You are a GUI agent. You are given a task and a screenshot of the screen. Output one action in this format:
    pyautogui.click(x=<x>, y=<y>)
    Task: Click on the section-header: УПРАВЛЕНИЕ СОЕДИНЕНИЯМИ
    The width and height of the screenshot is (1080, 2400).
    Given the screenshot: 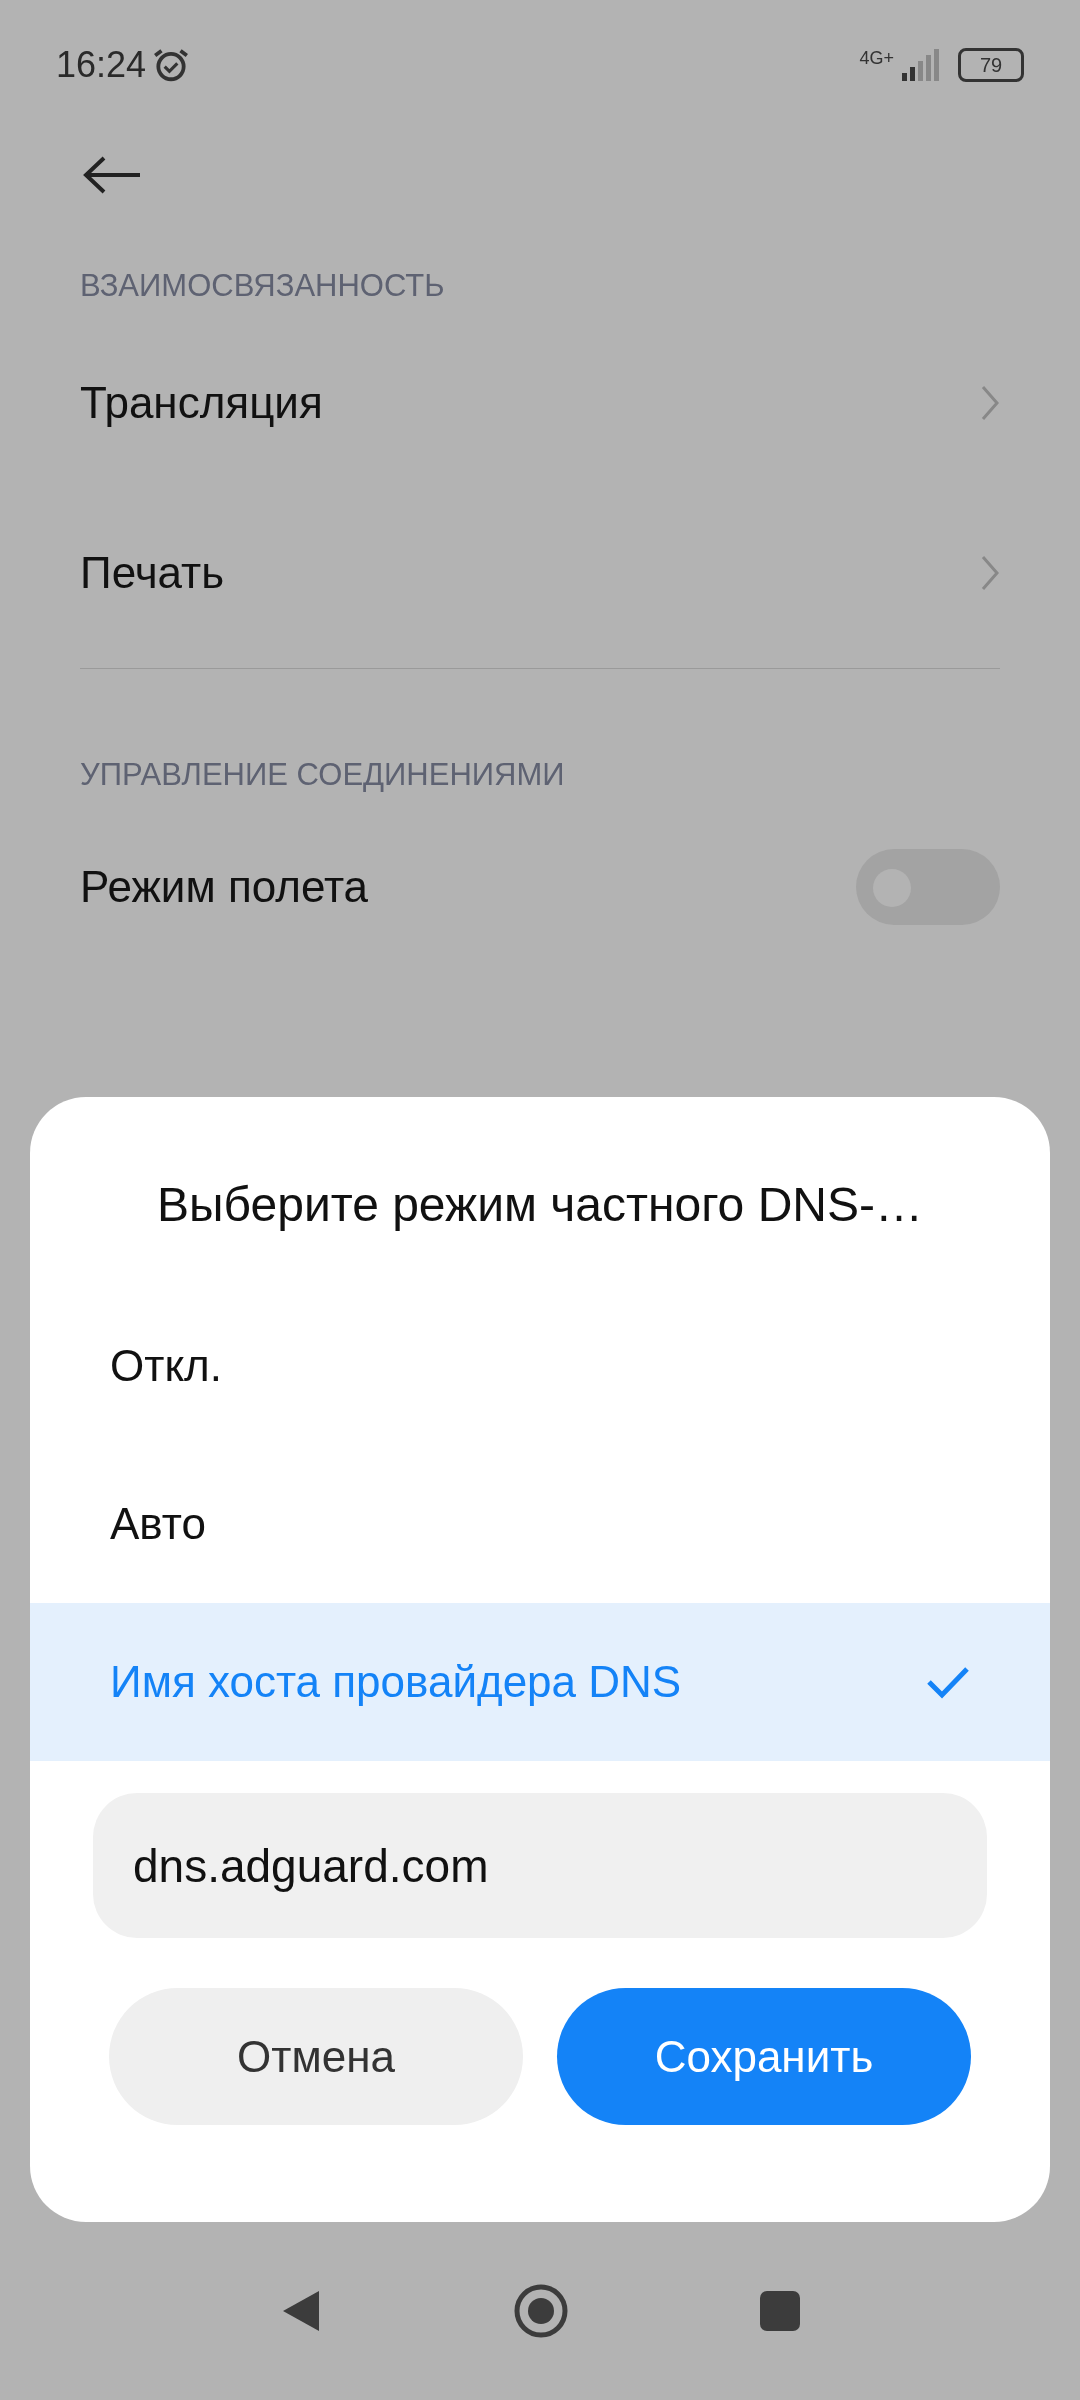 What is the action you would take?
    pyautogui.click(x=323, y=775)
    